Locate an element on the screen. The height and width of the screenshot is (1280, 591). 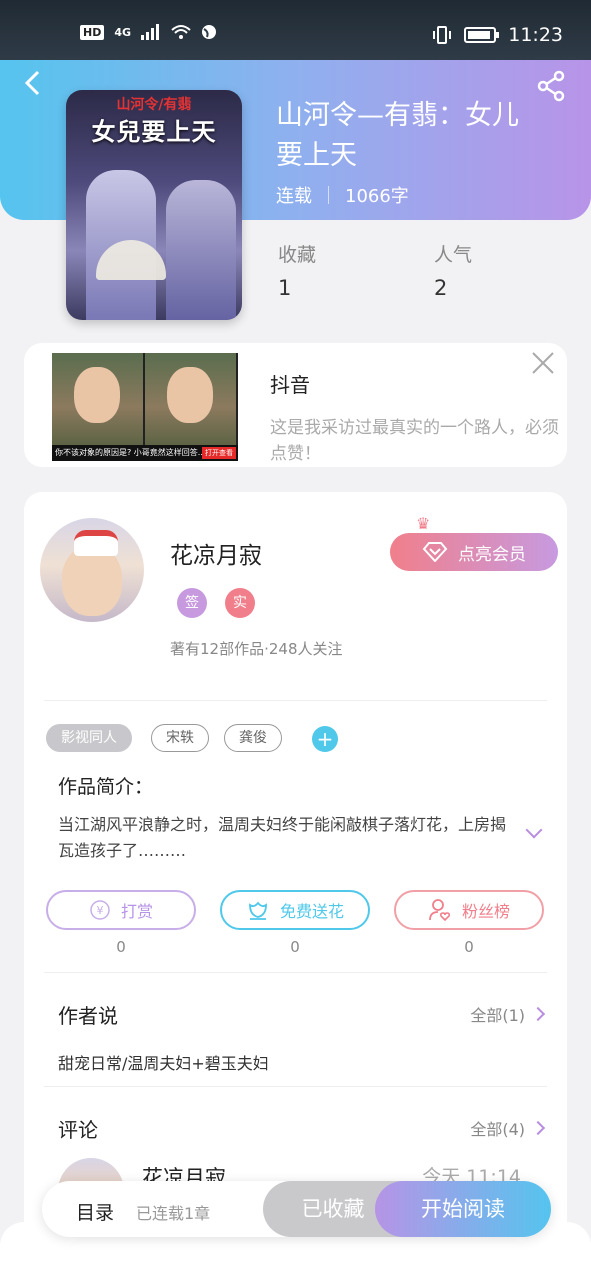
vip-button: 点亮会员 is located at coordinates (474, 552).